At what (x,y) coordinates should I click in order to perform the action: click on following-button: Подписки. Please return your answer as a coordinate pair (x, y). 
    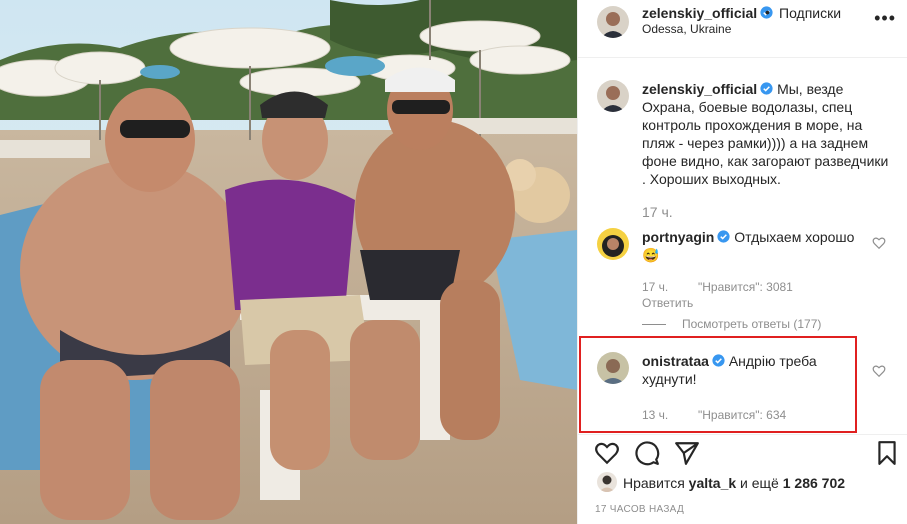
    Looking at the image, I should click on (810, 13).